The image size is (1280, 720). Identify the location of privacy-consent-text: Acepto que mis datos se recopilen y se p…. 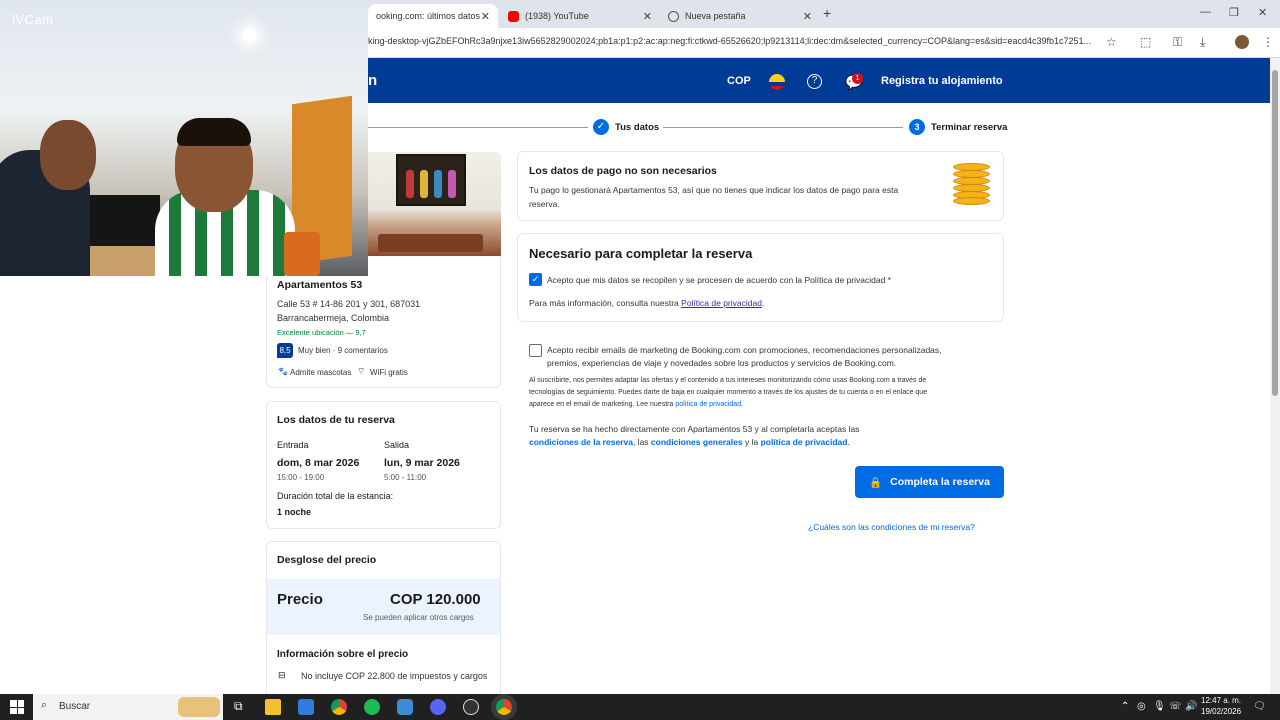
(719, 280).